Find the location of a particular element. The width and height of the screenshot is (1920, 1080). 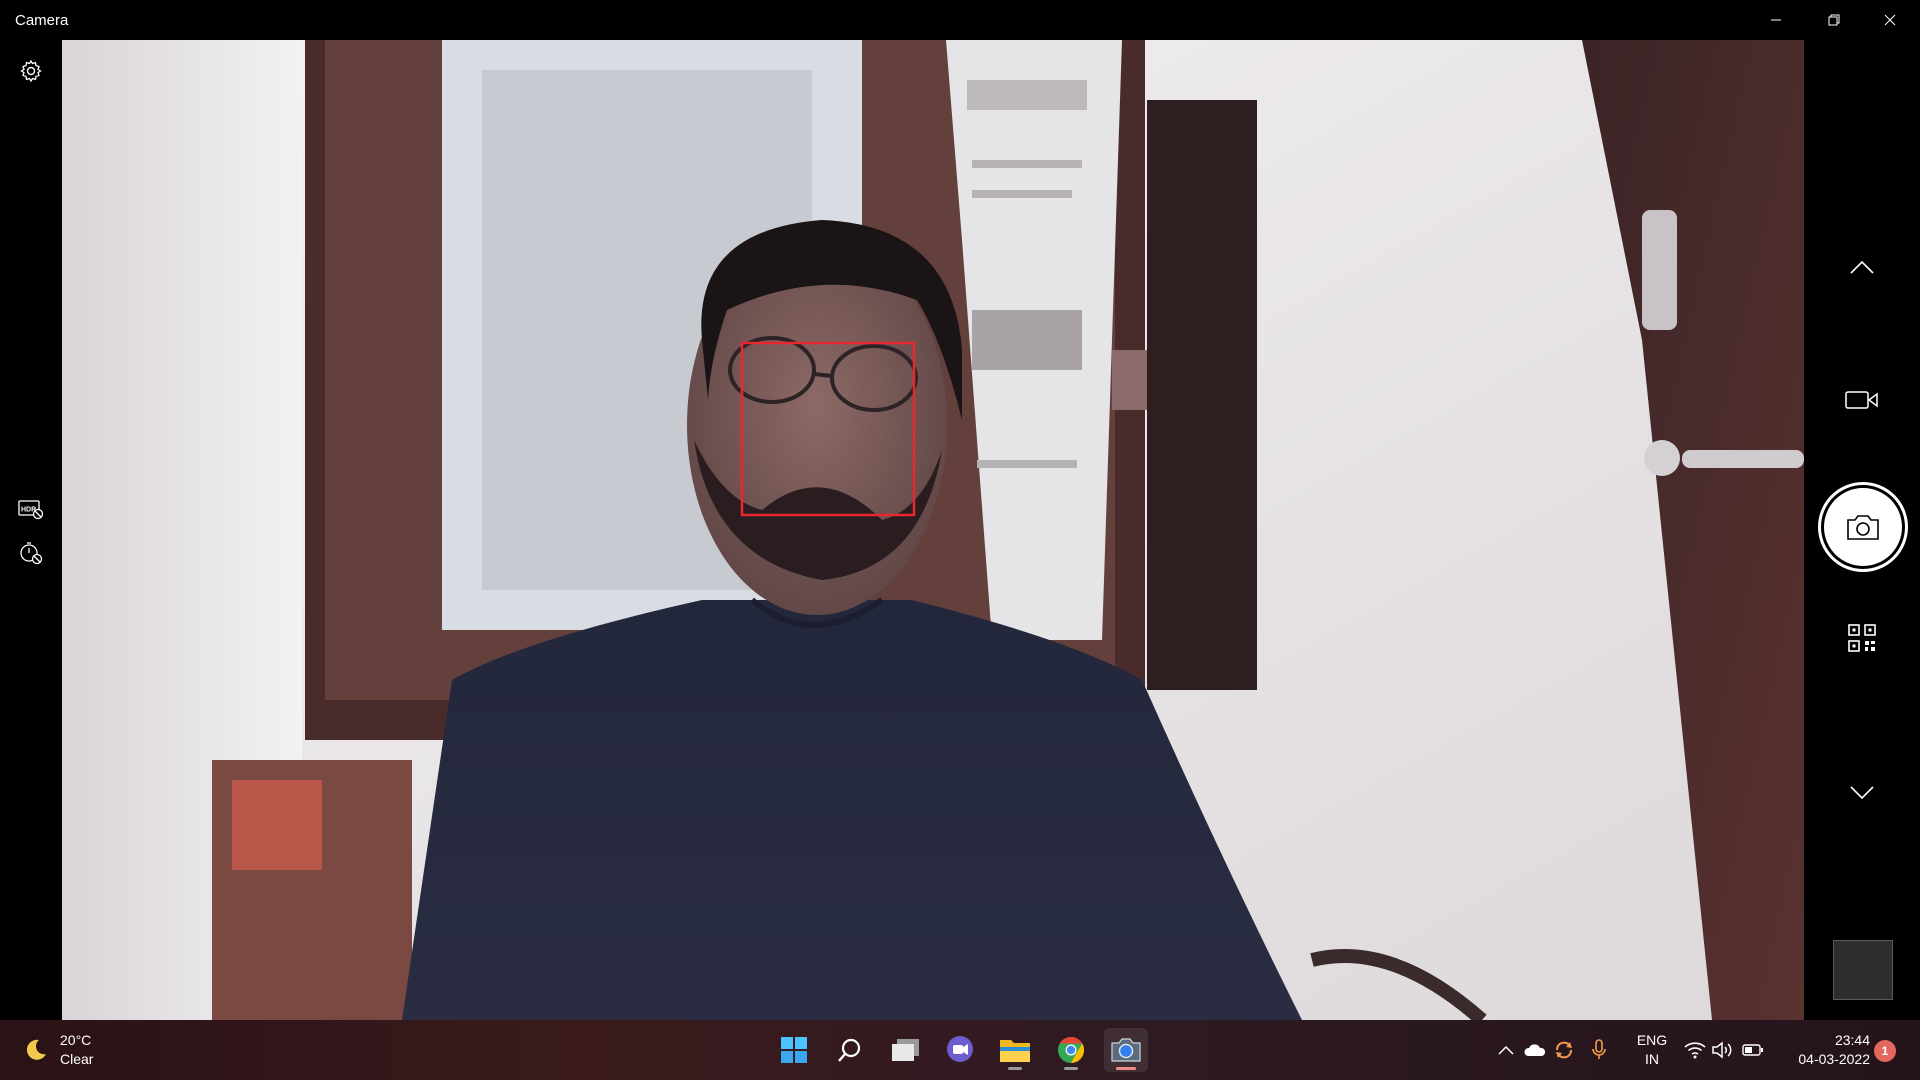

last-capture-thumbnail is located at coordinates (1863, 970).